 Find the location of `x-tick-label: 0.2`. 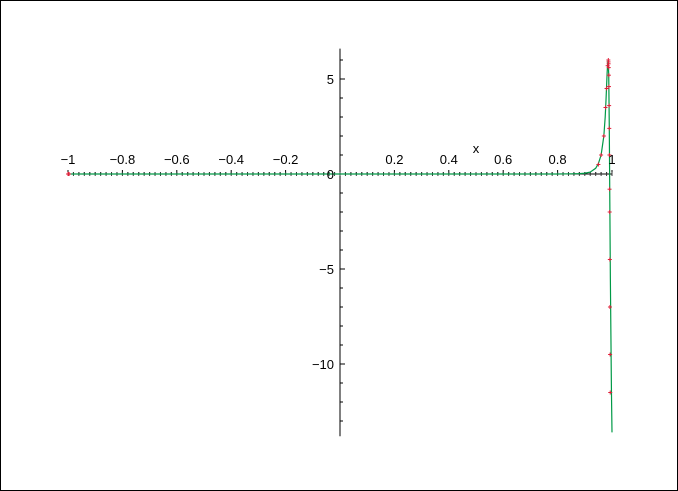

x-tick-label: 0.2 is located at coordinates (394, 159).